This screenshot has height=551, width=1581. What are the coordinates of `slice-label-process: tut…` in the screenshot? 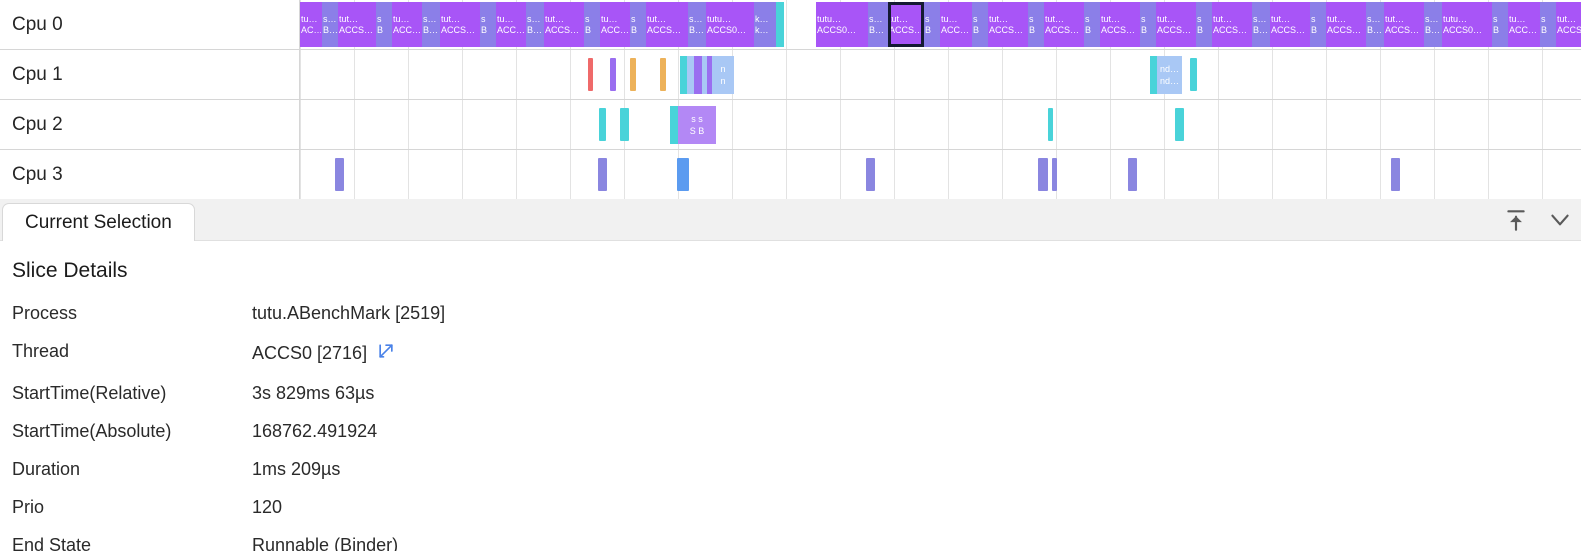 It's located at (349, 18).